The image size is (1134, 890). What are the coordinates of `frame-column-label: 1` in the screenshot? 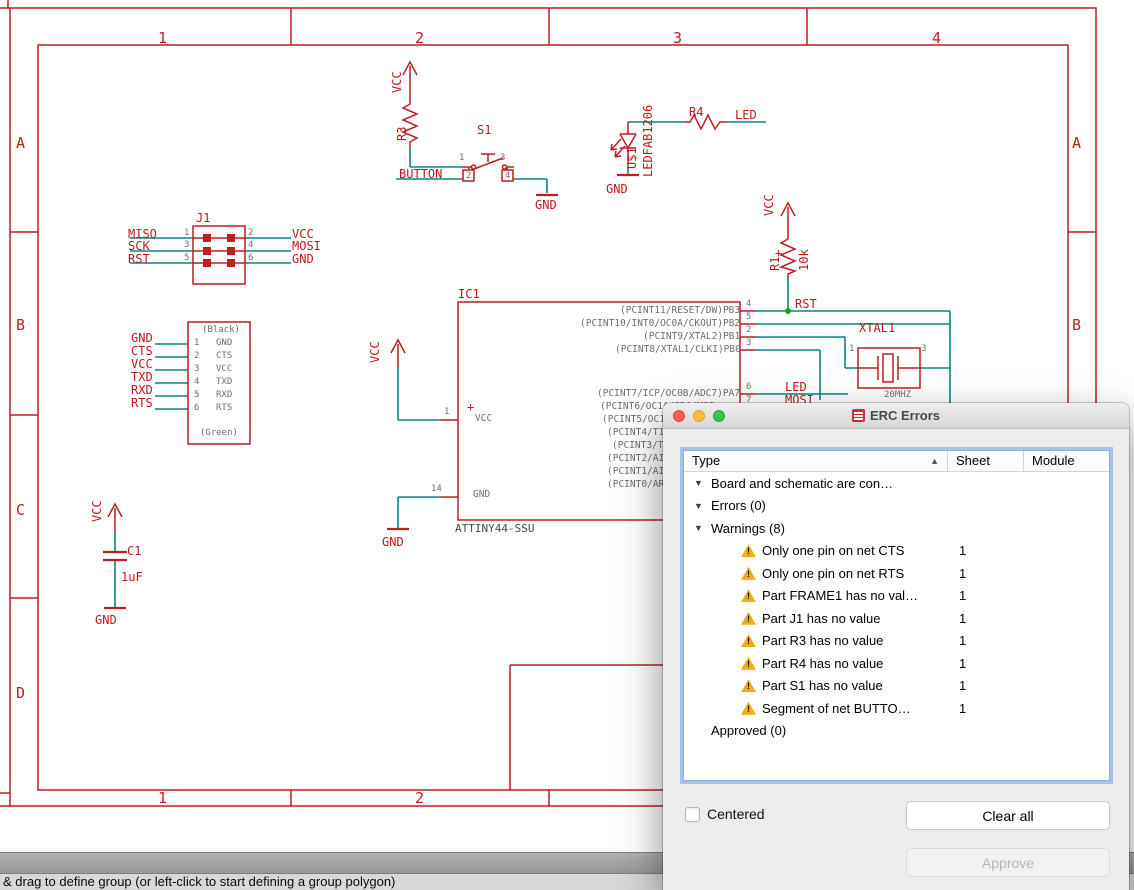 It's located at (163, 798).